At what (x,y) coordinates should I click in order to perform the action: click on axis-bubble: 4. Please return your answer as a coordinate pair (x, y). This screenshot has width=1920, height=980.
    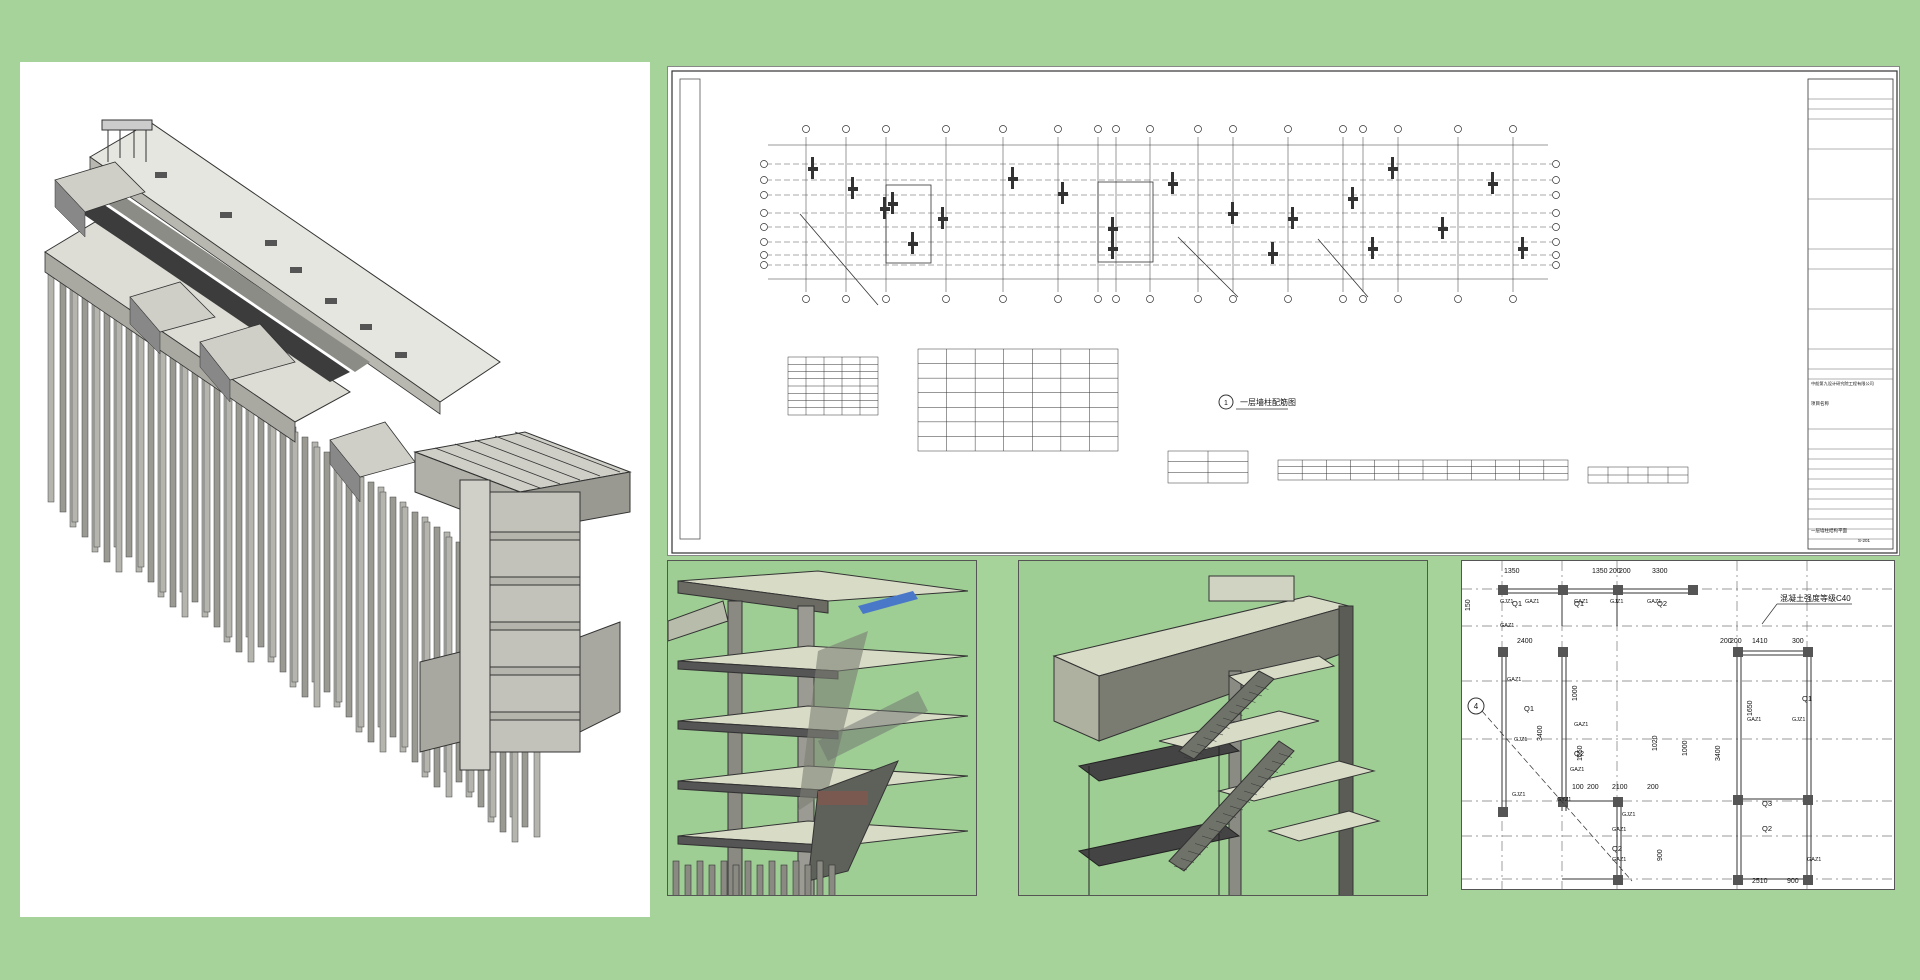
    Looking at the image, I should click on (1476, 706).